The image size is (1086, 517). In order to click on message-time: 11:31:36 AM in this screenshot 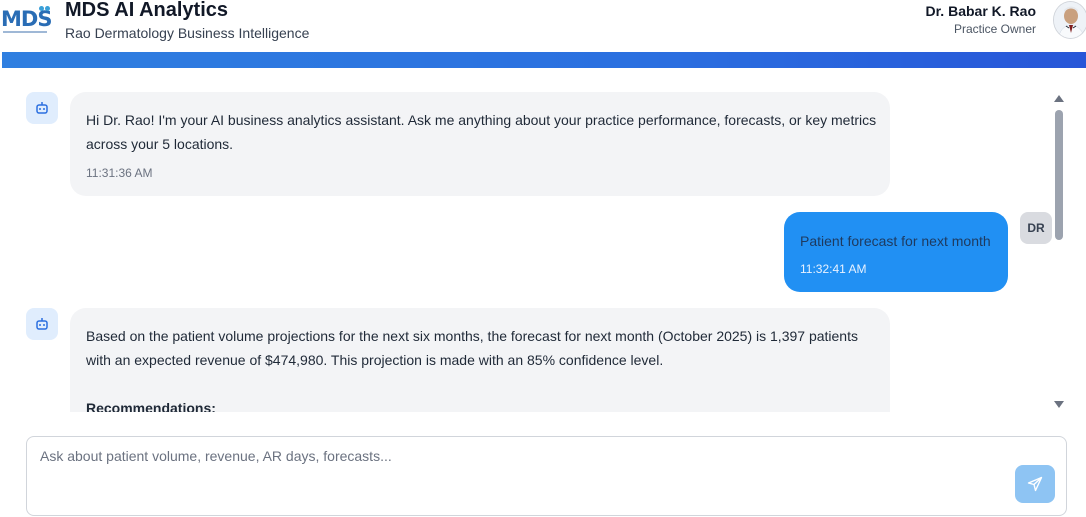, I will do `click(119, 173)`.